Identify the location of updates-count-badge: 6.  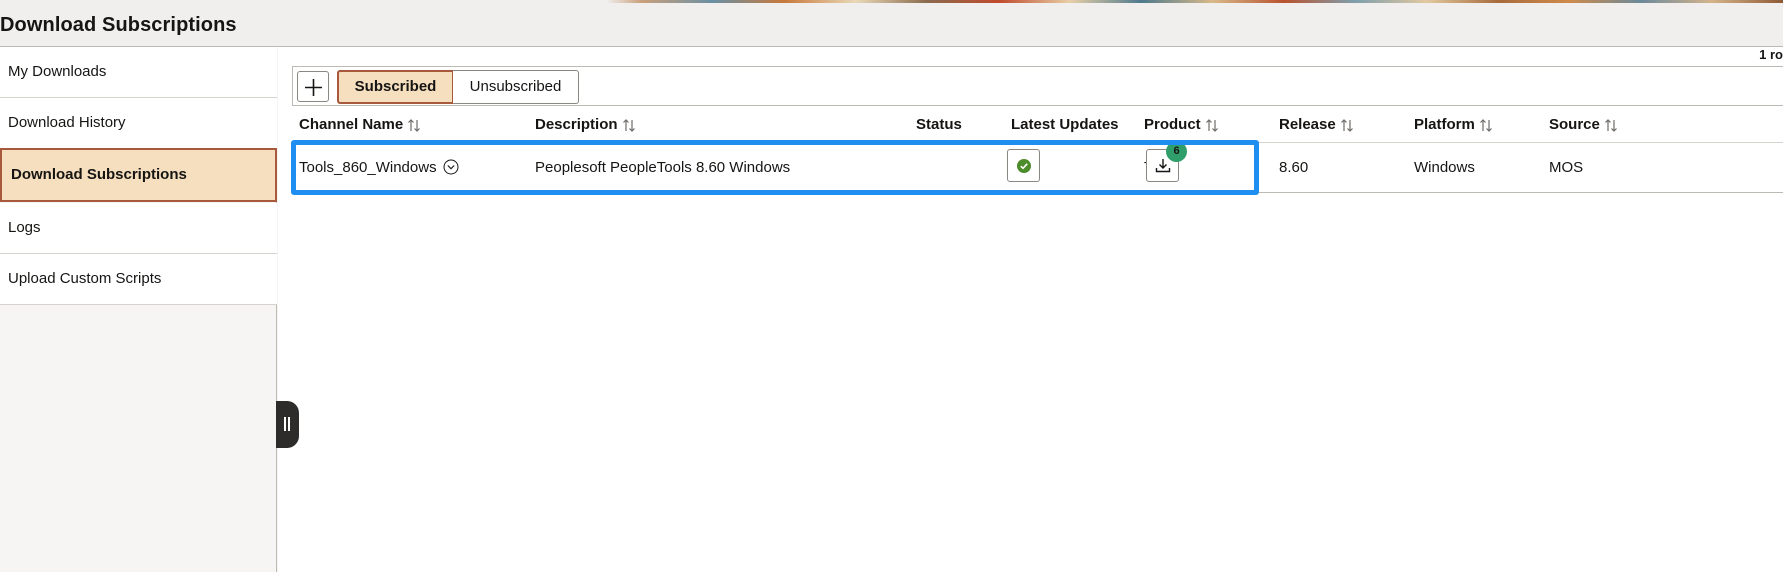
(1176, 151).